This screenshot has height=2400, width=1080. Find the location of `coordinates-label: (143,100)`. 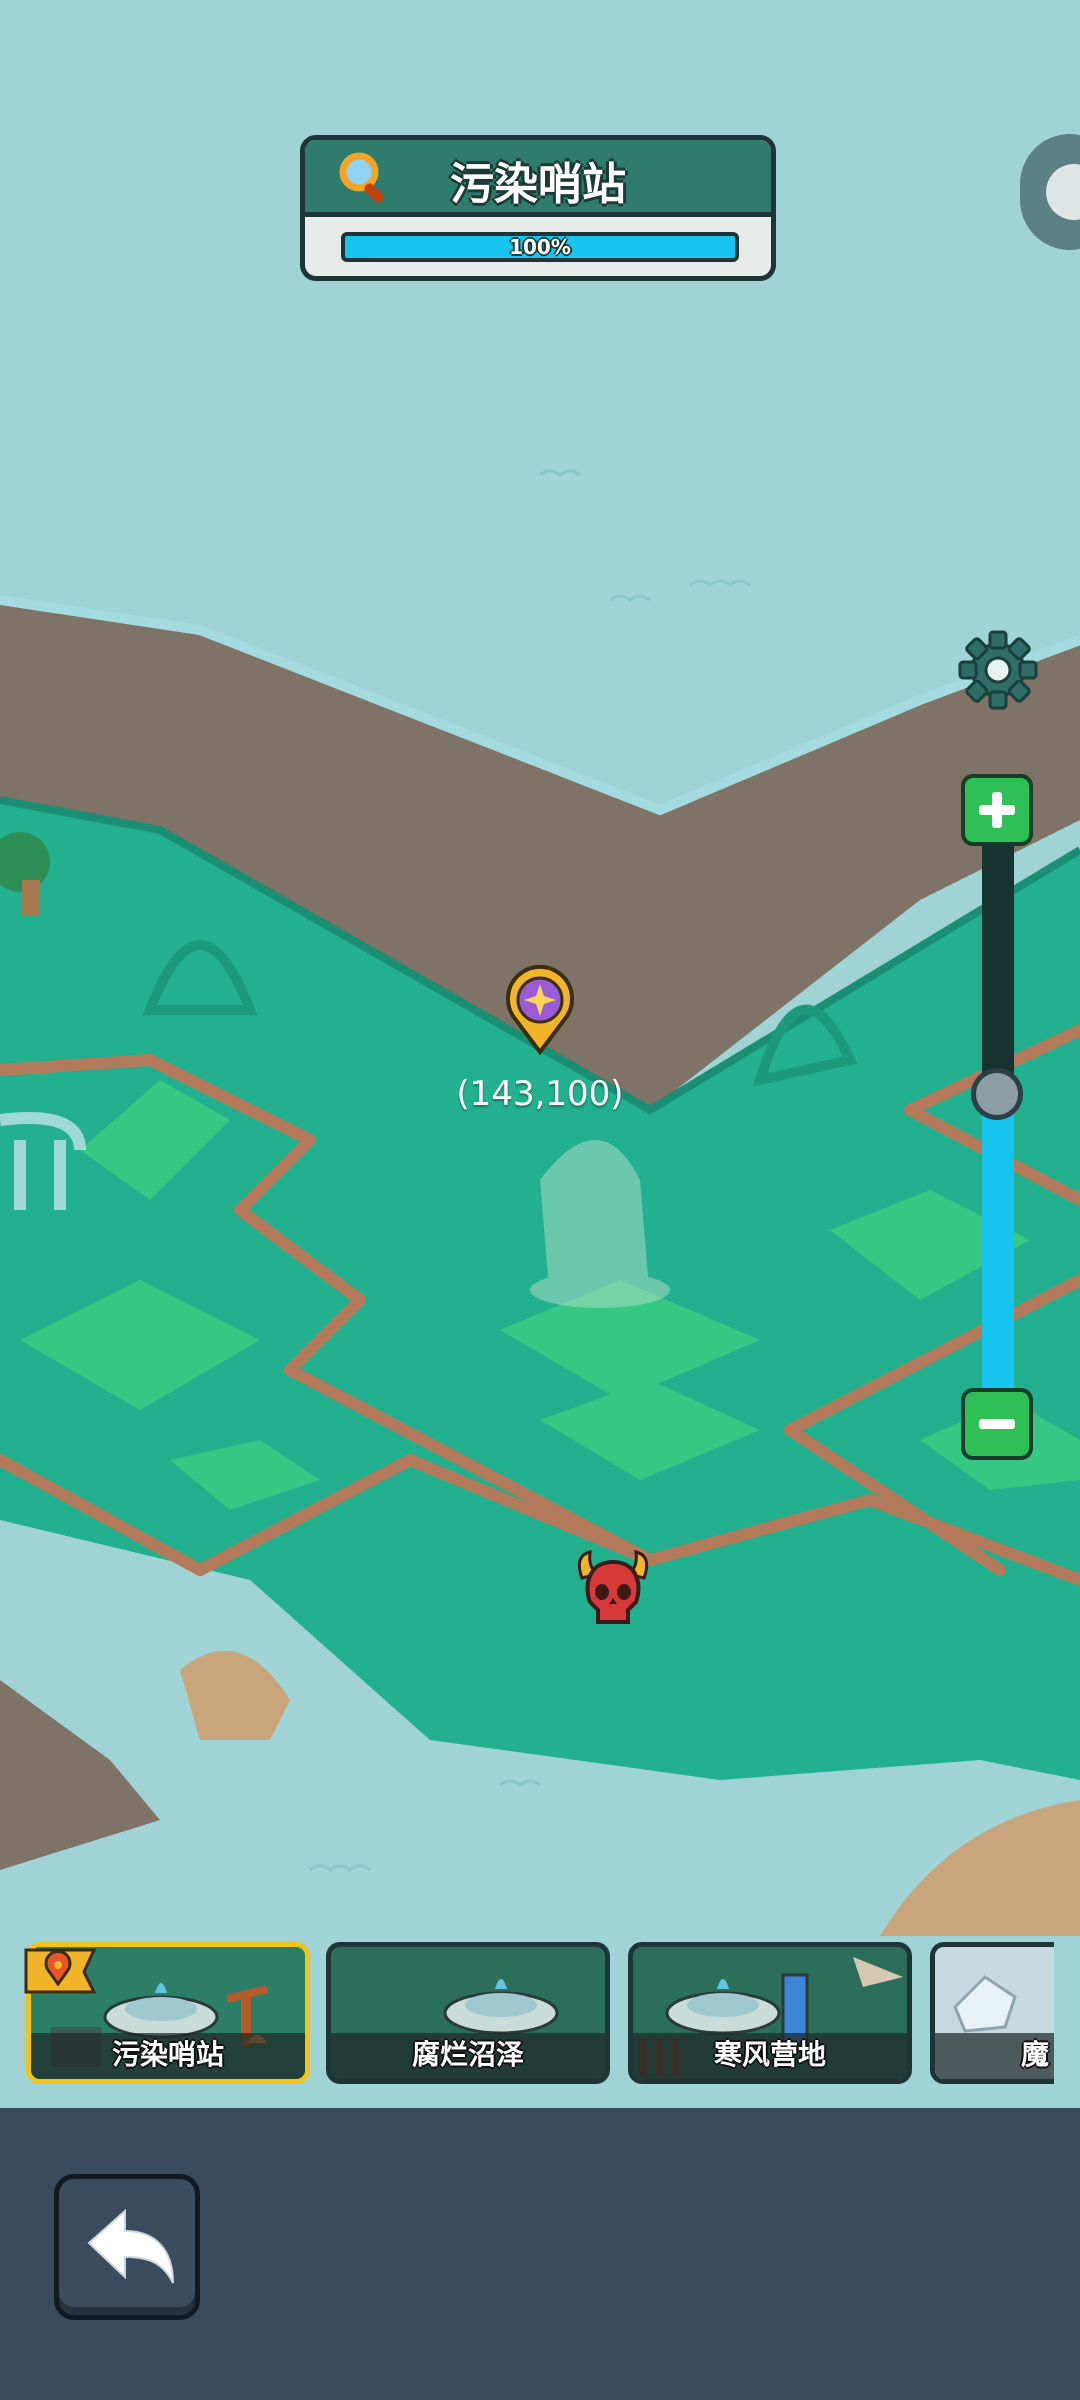

coordinates-label: (143,100) is located at coordinates (540, 1094).